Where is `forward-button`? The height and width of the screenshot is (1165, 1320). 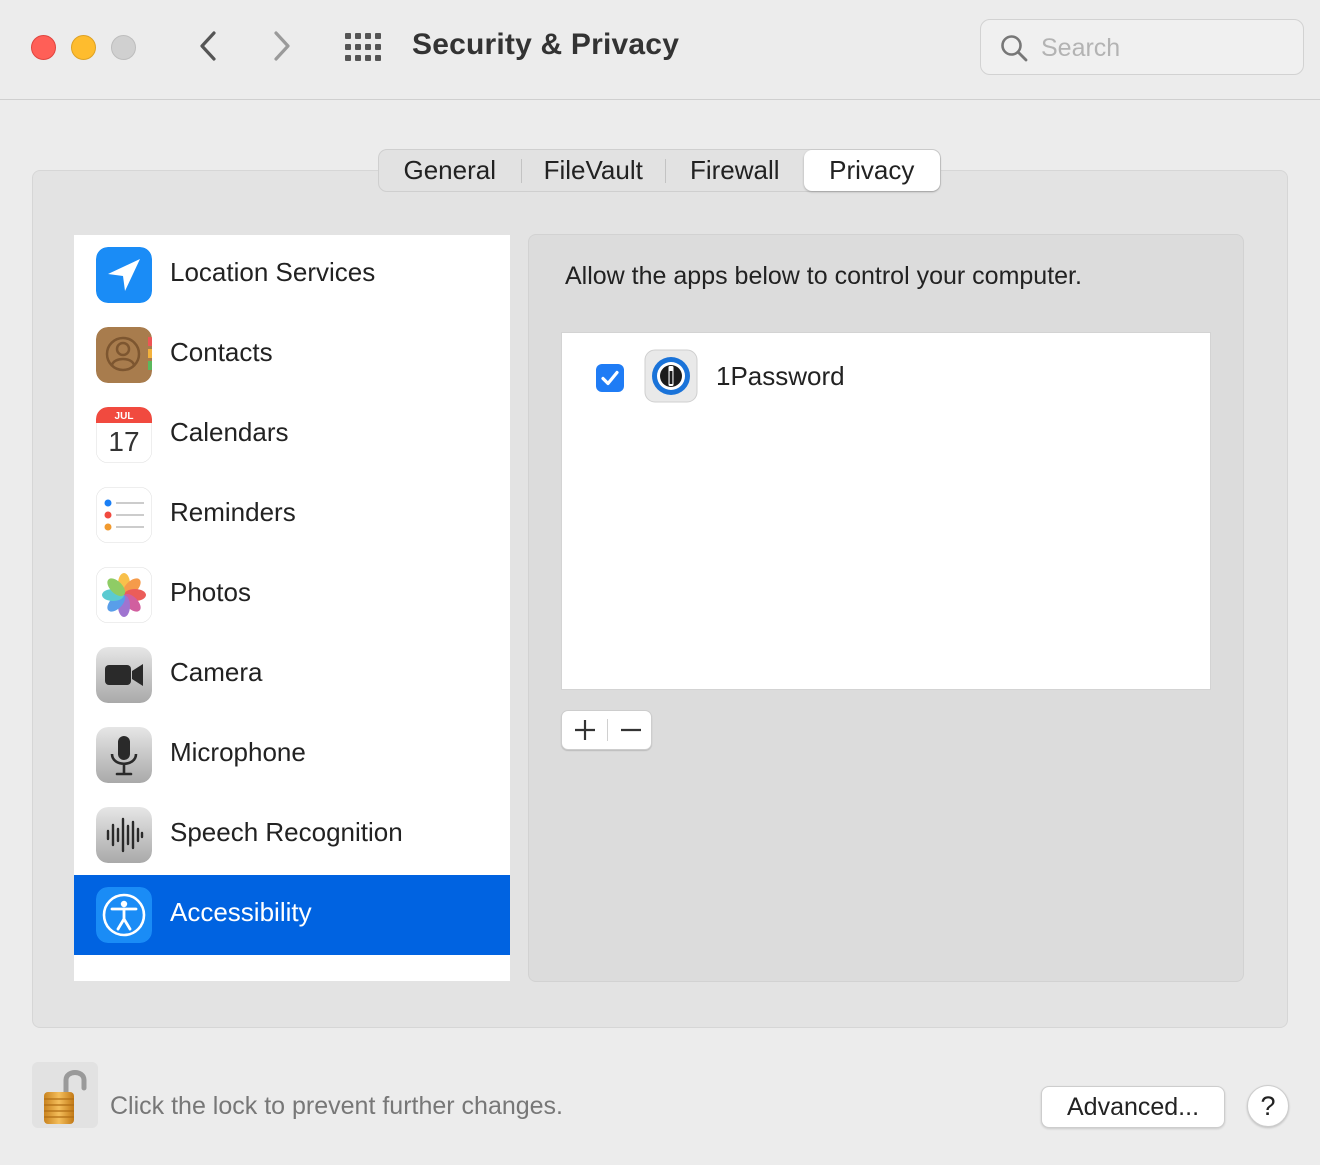 forward-button is located at coordinates (282, 46).